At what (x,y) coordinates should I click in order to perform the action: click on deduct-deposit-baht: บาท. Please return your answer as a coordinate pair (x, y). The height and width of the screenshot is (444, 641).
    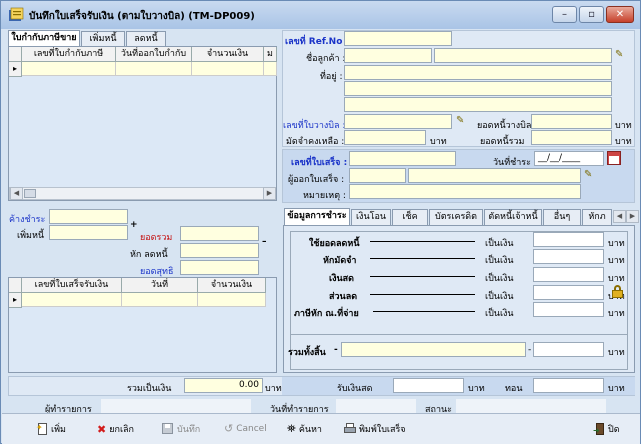
    Looking at the image, I should click on (616, 261).